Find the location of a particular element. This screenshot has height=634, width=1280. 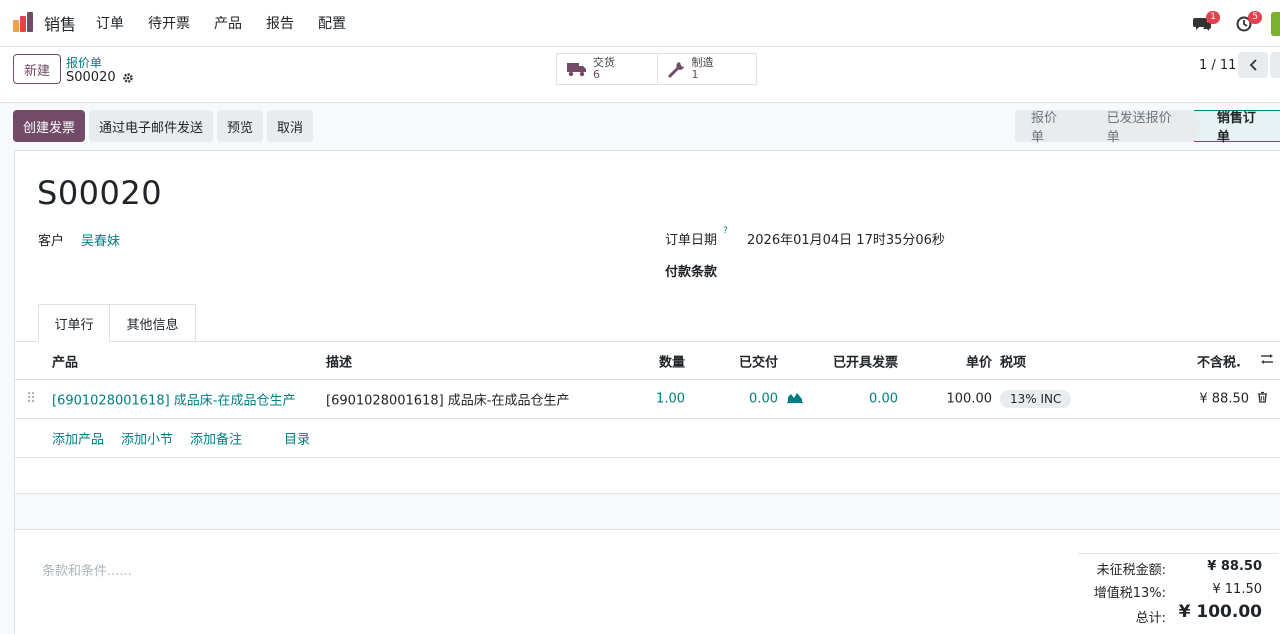

pager-next-button is located at coordinates (1275, 65).